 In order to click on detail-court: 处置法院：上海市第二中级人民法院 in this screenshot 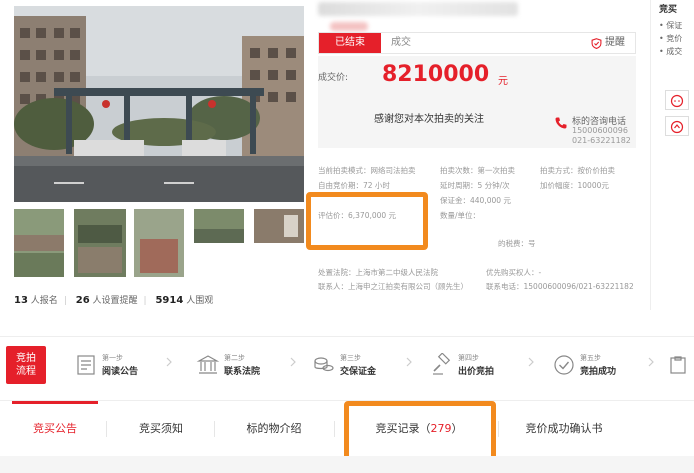, I will do `click(378, 272)`.